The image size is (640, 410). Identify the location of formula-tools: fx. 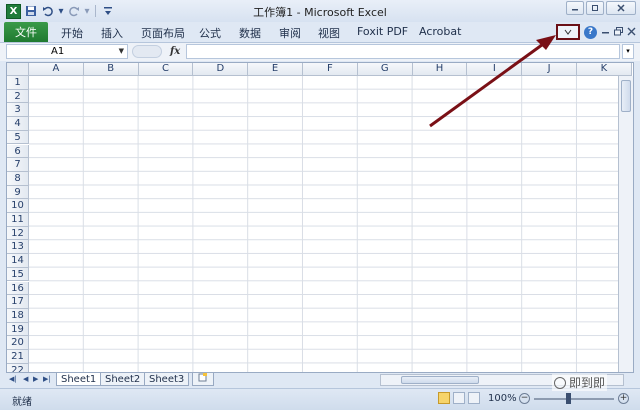
(158, 51).